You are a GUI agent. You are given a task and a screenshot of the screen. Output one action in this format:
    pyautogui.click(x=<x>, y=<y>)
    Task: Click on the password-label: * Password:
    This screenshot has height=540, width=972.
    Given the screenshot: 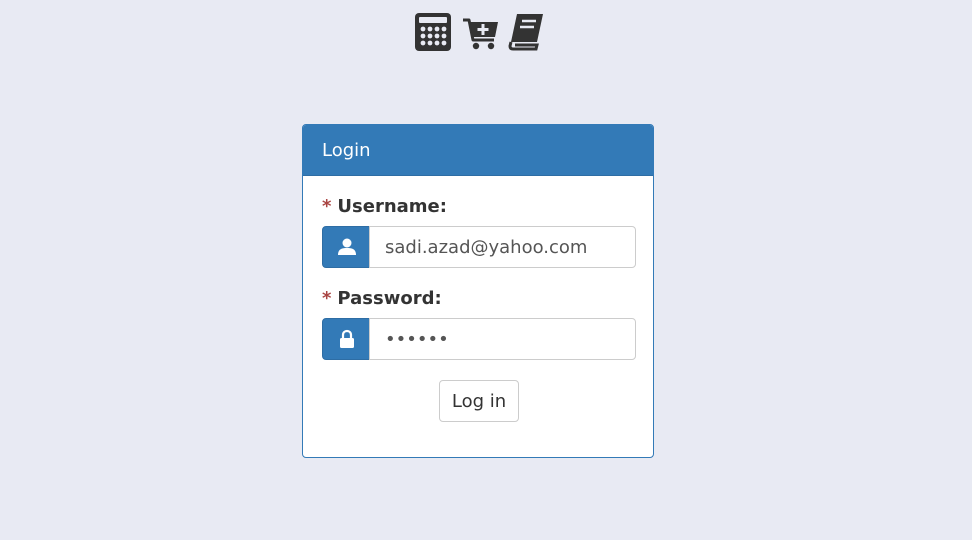 What is the action you would take?
    pyautogui.click(x=382, y=298)
    